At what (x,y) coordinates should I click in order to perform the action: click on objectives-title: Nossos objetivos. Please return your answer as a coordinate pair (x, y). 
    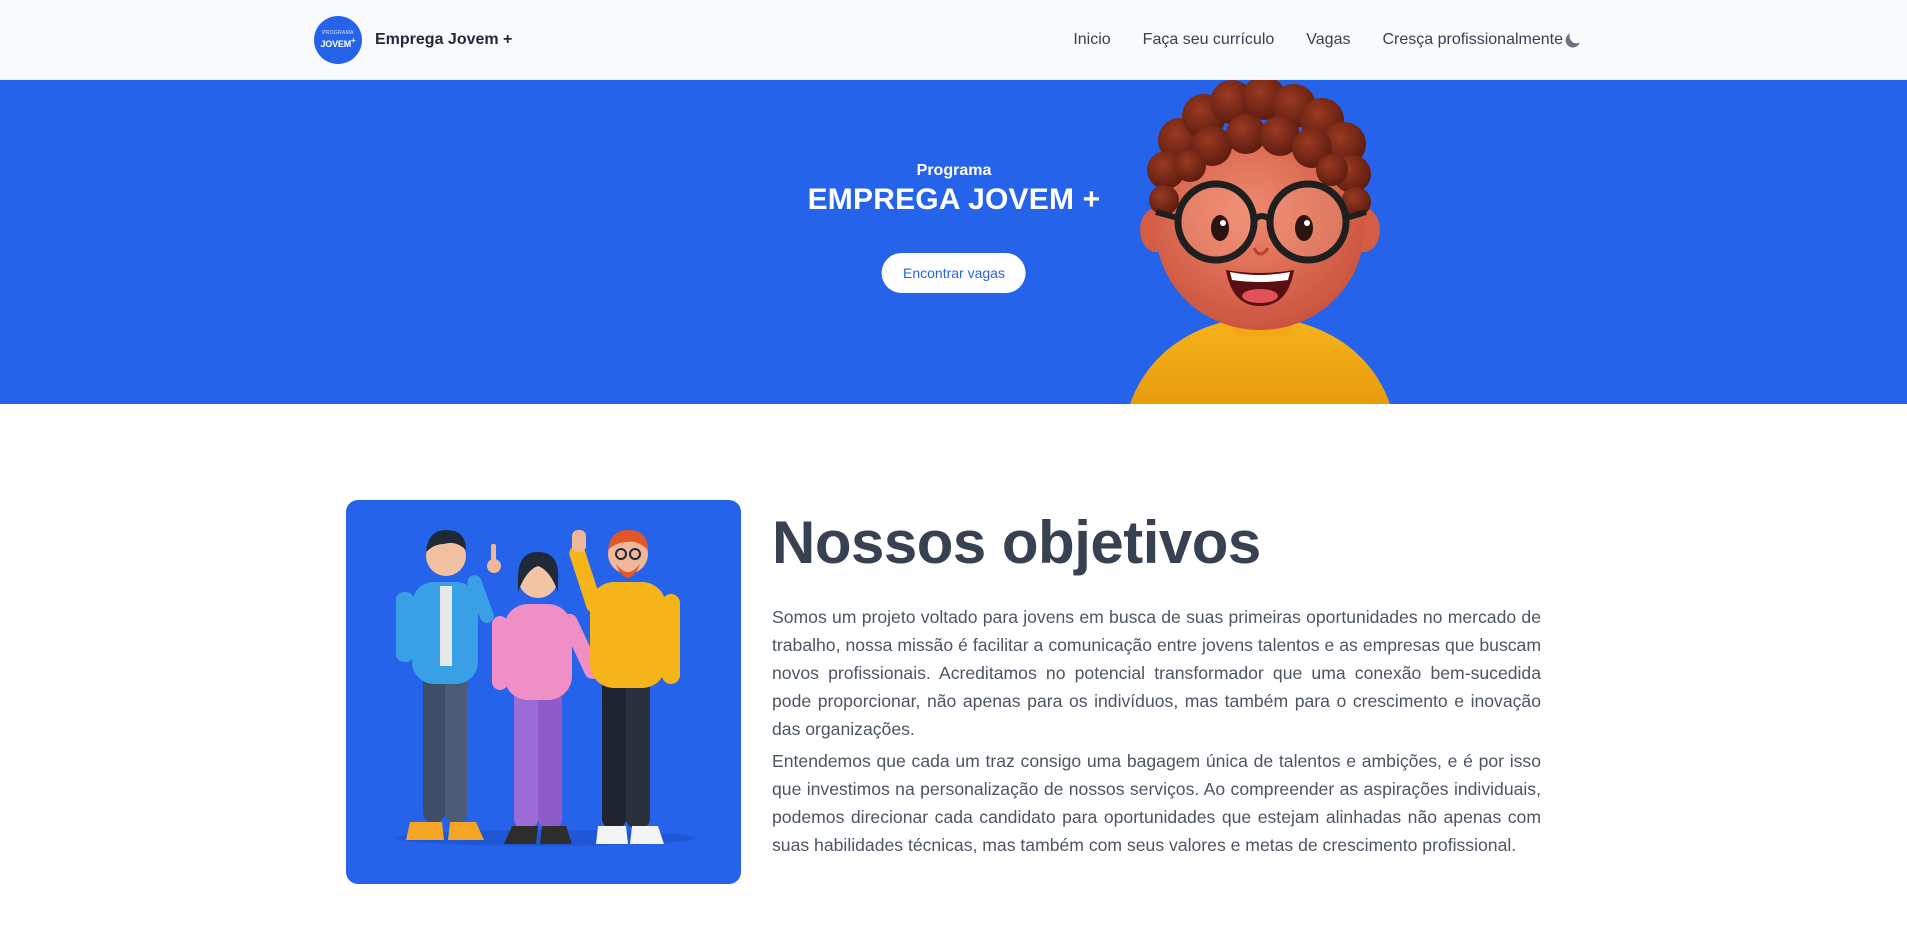
    Looking at the image, I should click on (1016, 542).